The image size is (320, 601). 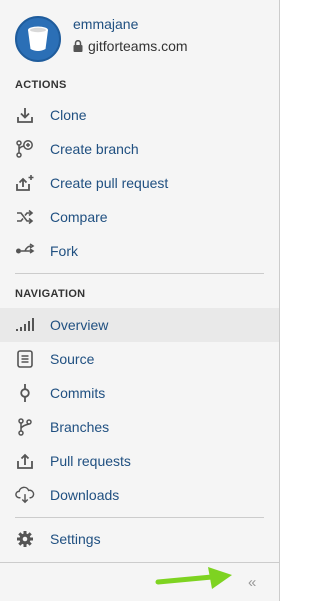 I want to click on action-create-branch: Create branch, so click(x=139, y=149).